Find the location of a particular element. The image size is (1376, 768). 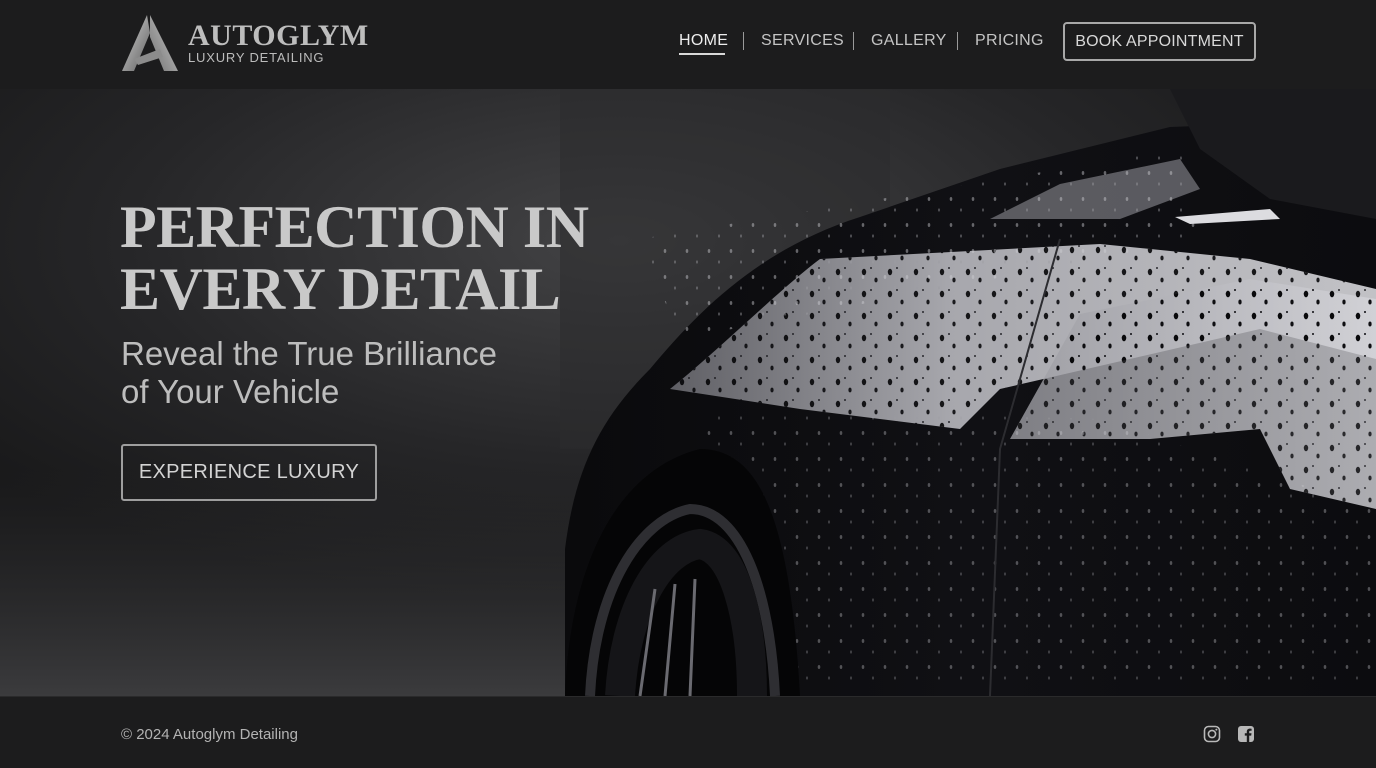

site-footer: © 2024 Autoglym Detailing is located at coordinates (688, 732).